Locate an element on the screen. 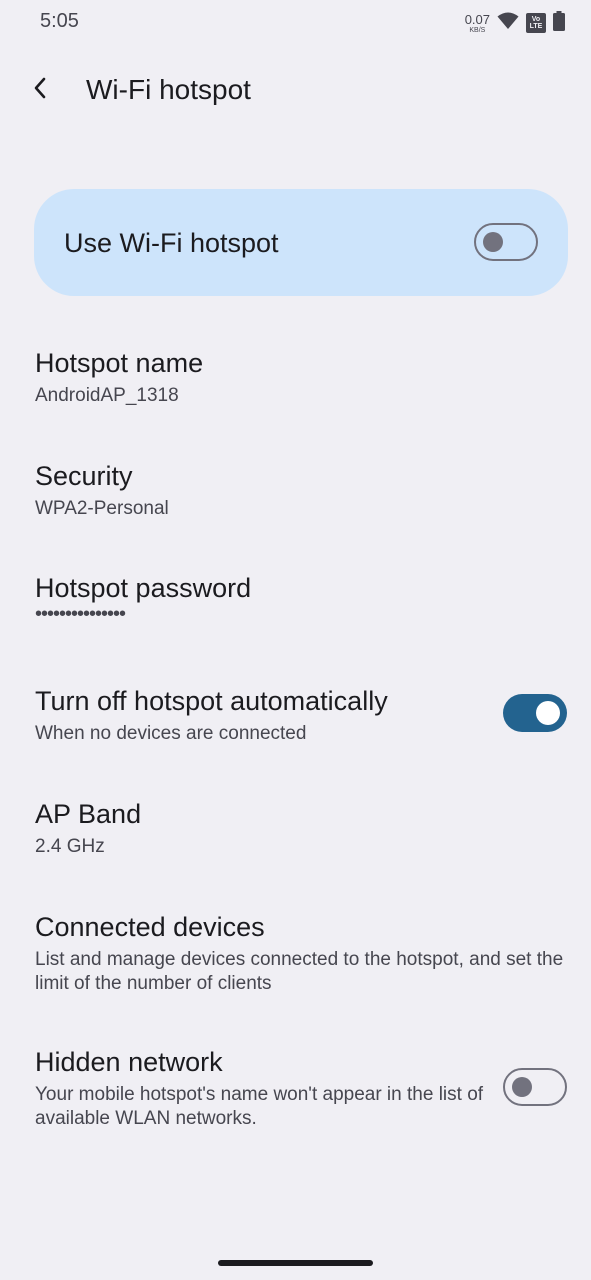  hotspot-name-summary: AndroidAP_1318 is located at coordinates (107, 395).